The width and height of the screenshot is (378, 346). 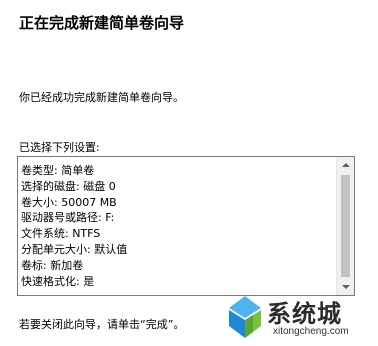 What do you see at coordinates (311, 331) in the screenshot?
I see `watermark-url: xitongcheng.com` at bounding box center [311, 331].